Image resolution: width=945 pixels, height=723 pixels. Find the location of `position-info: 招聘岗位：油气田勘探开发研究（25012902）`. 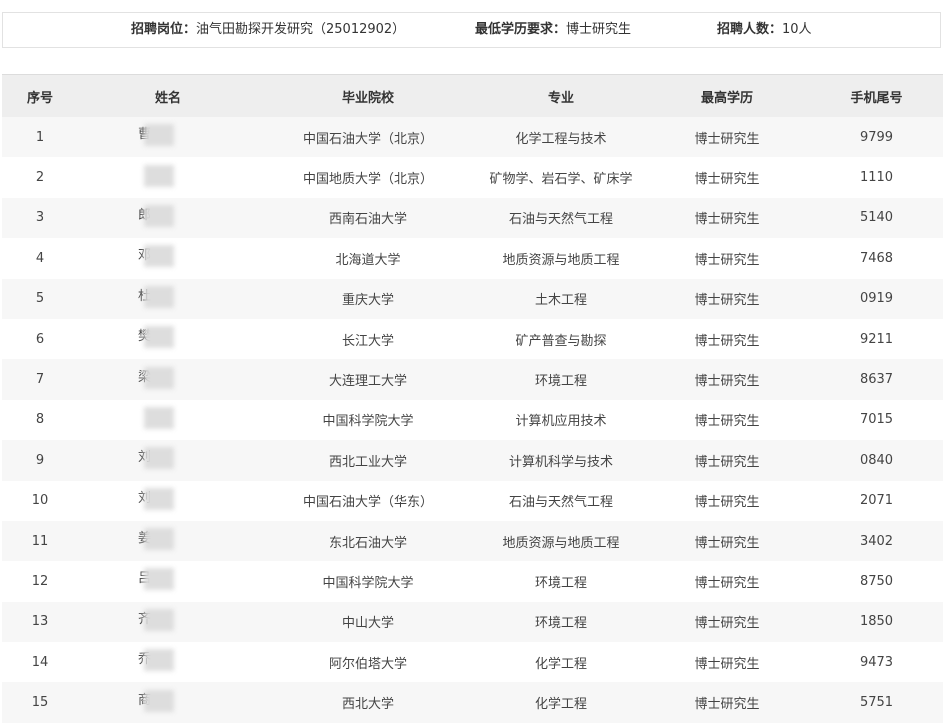

position-info: 招聘岗位：油气田勘探开发研究（25012902） is located at coordinates (268, 30).